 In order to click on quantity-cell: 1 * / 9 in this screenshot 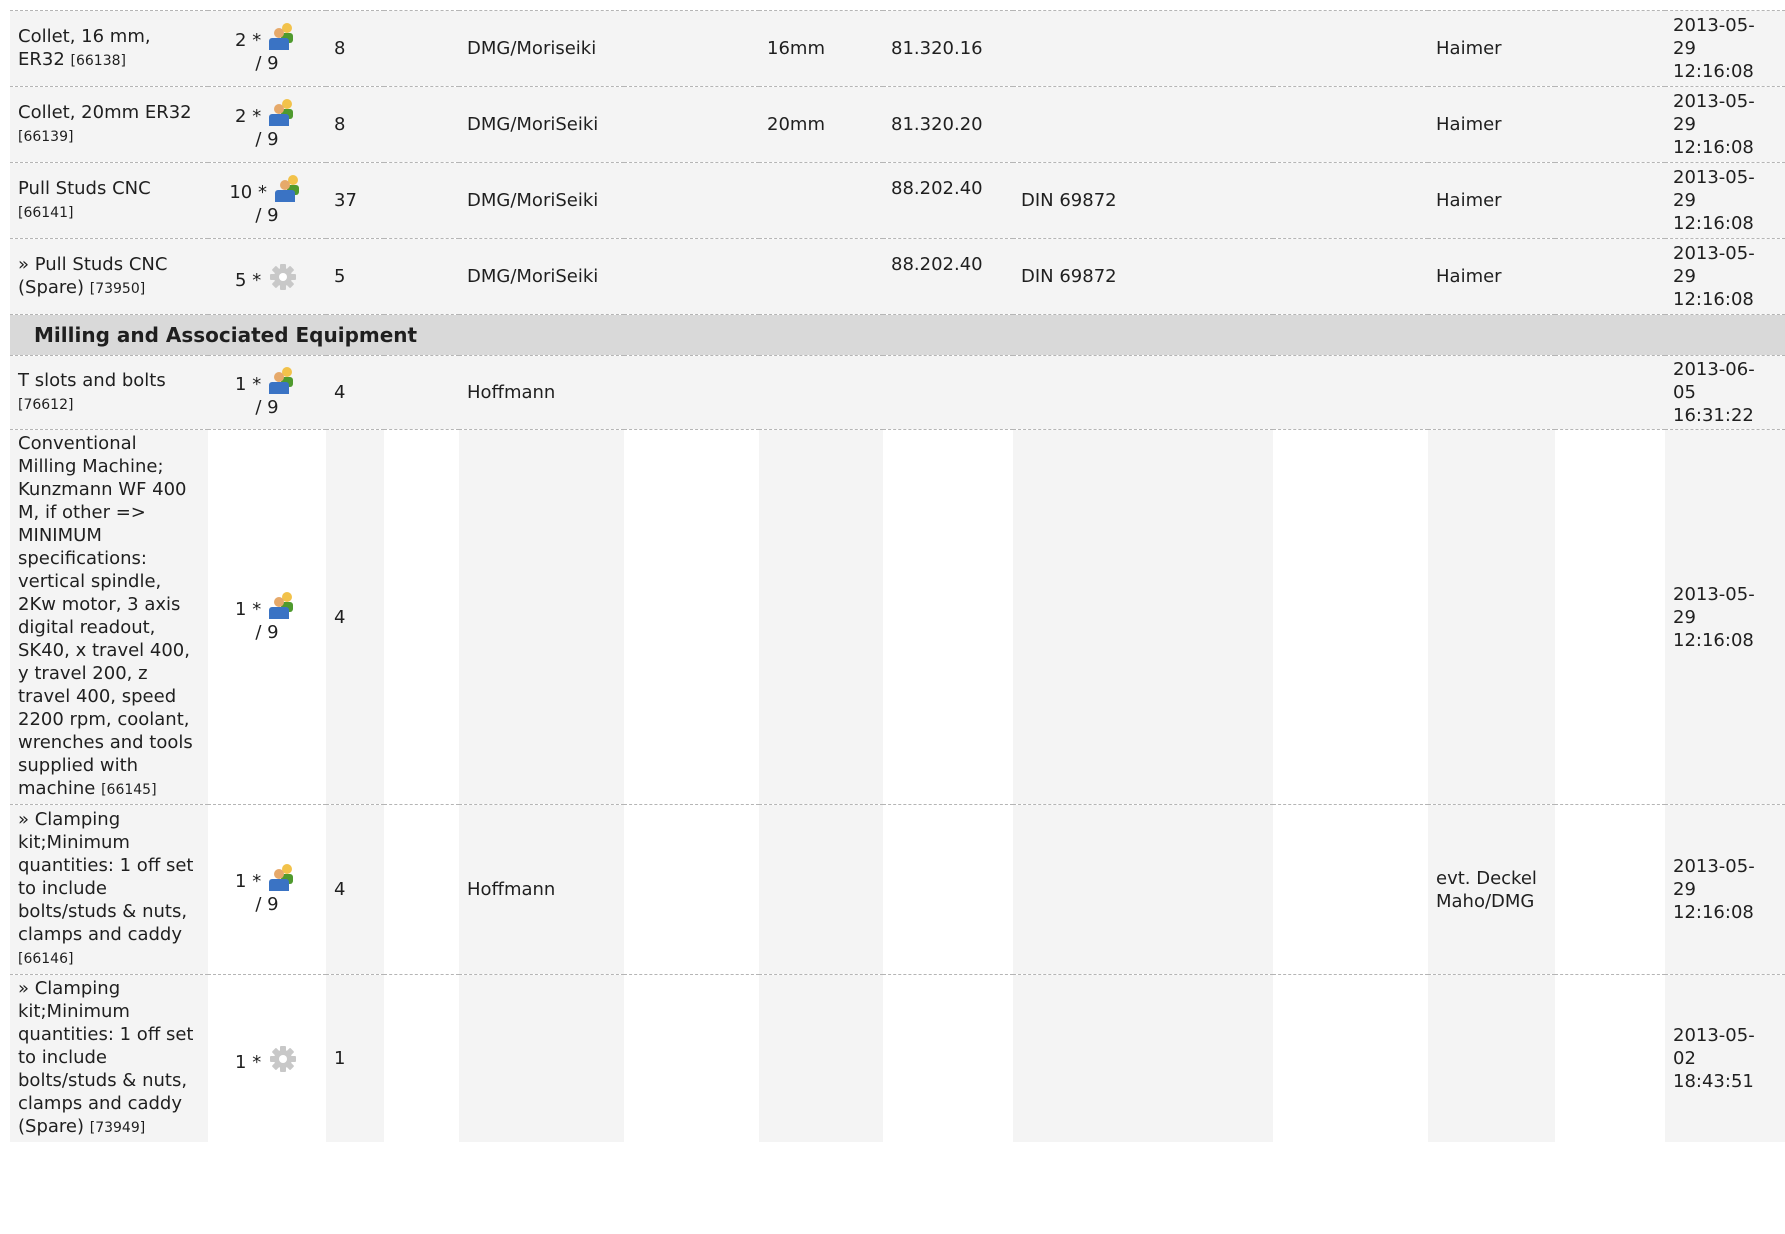, I will do `click(267, 617)`.